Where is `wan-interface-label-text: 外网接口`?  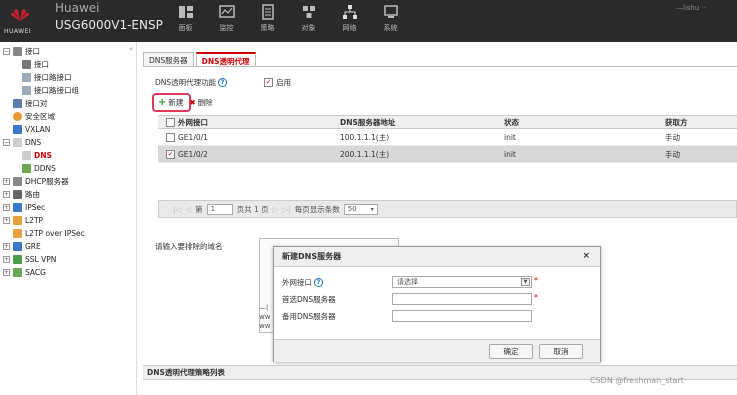
wan-interface-label-text: 外网接口 is located at coordinates (297, 282).